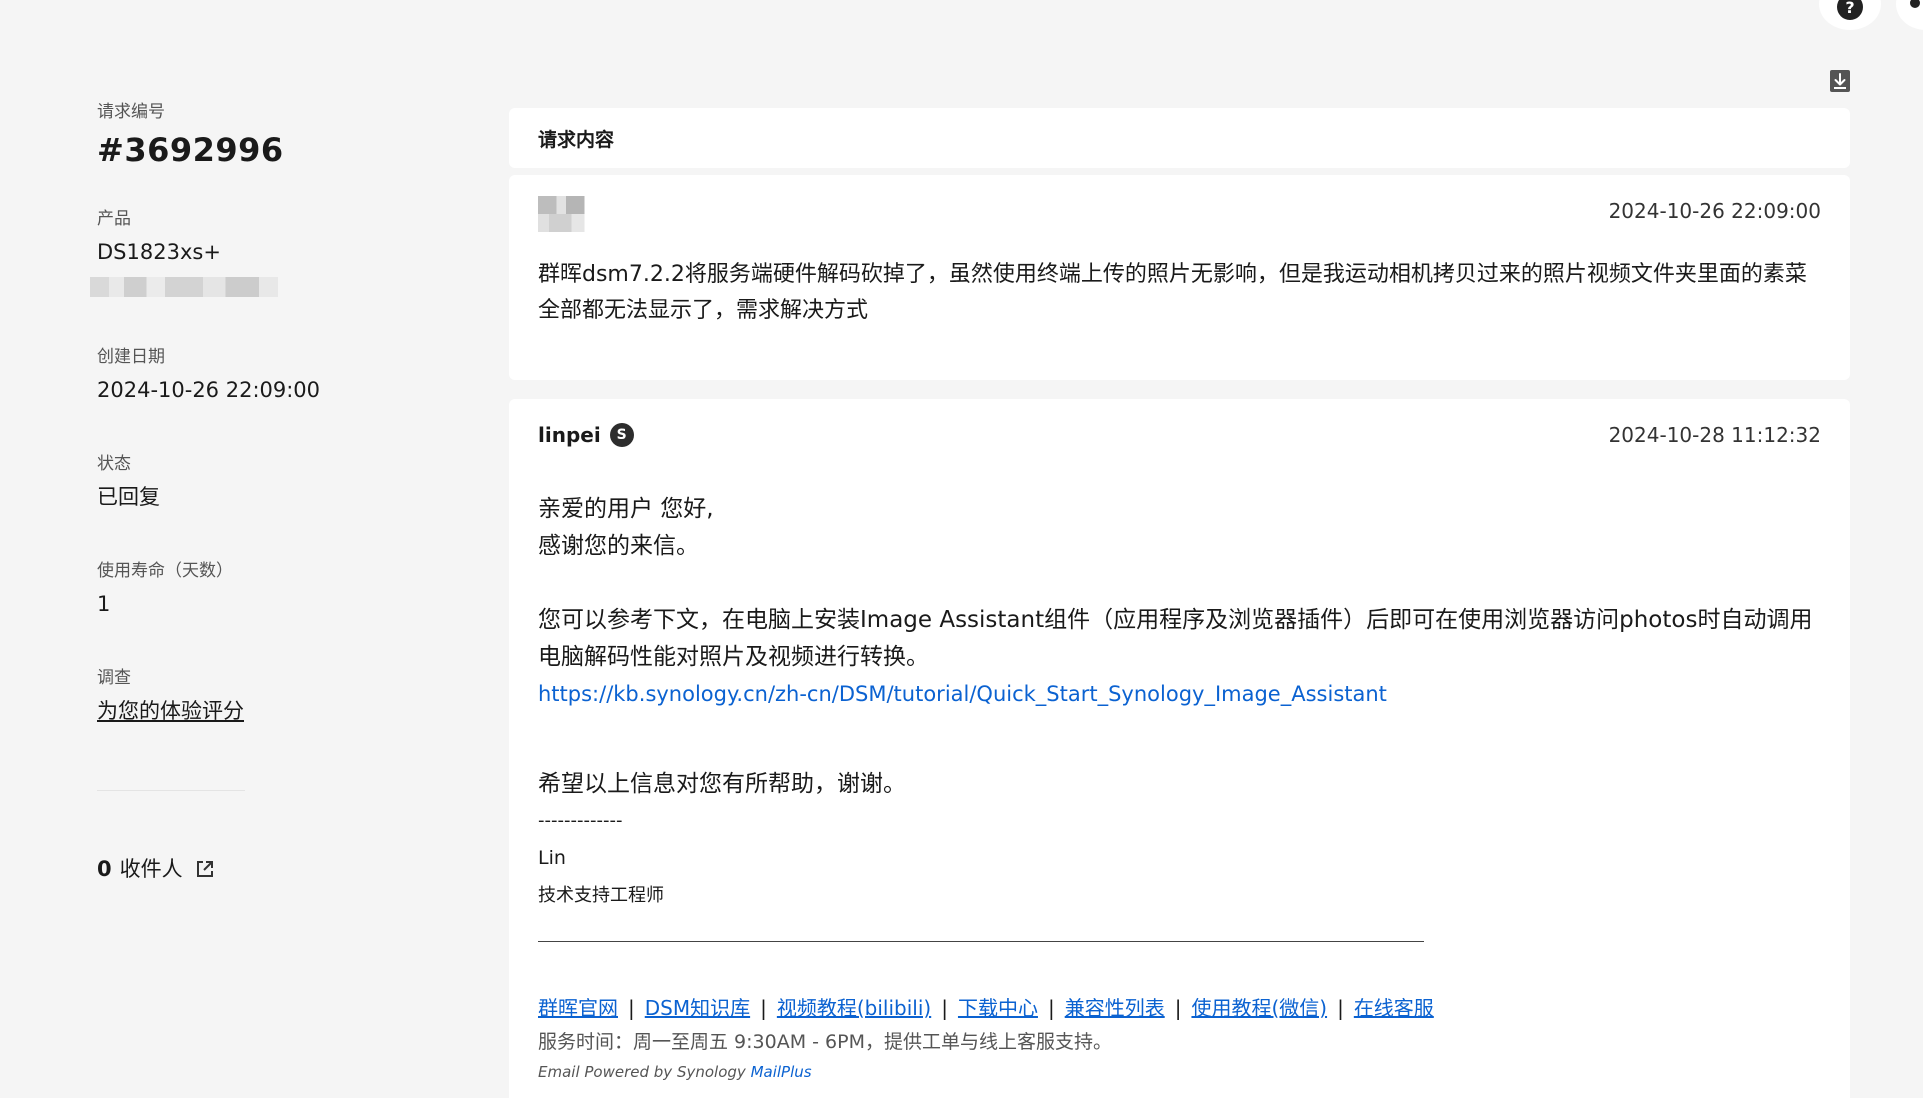 The width and height of the screenshot is (1923, 1098). Describe the element at coordinates (159, 252) in the screenshot. I see `product-value: DS1823xs+` at that location.